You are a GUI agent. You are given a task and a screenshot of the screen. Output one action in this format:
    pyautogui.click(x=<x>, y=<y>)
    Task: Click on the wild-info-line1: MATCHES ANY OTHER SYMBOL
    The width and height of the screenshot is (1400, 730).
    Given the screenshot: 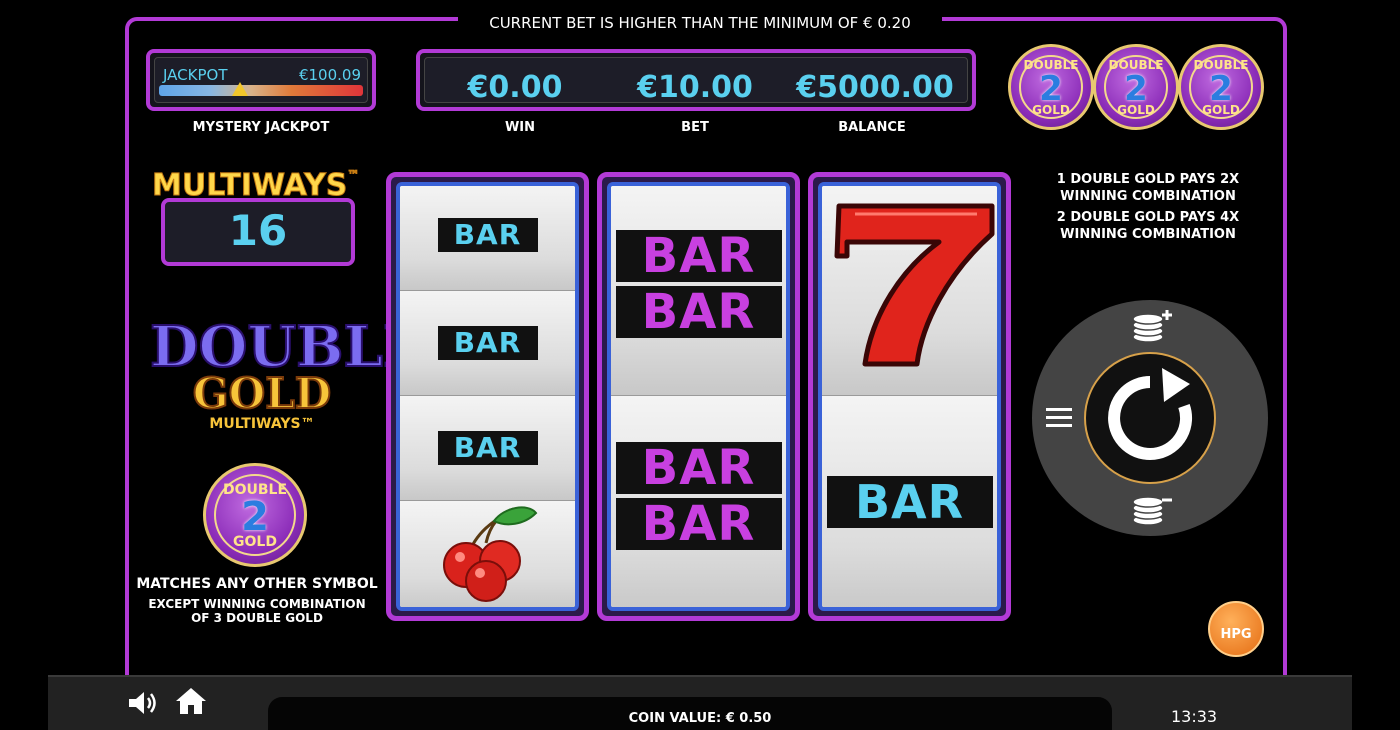 What is the action you would take?
    pyautogui.click(x=257, y=584)
    